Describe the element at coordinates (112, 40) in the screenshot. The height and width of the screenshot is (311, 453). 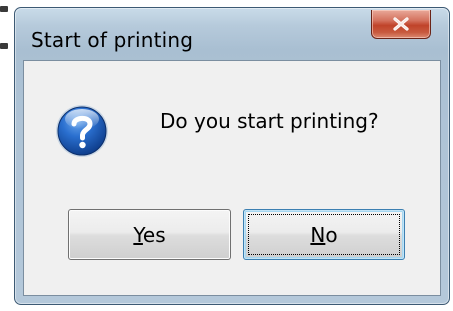
I see `dialog-title: Start of printing` at that location.